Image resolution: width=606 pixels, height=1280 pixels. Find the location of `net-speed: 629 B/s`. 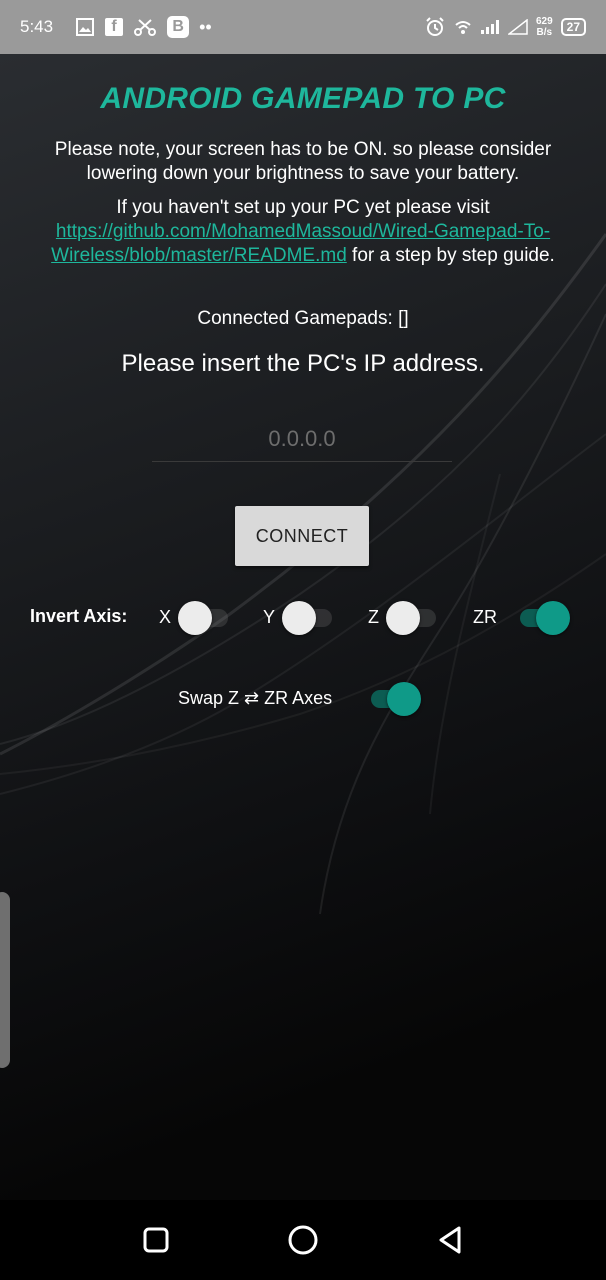

net-speed: 629 B/s is located at coordinates (544, 27).